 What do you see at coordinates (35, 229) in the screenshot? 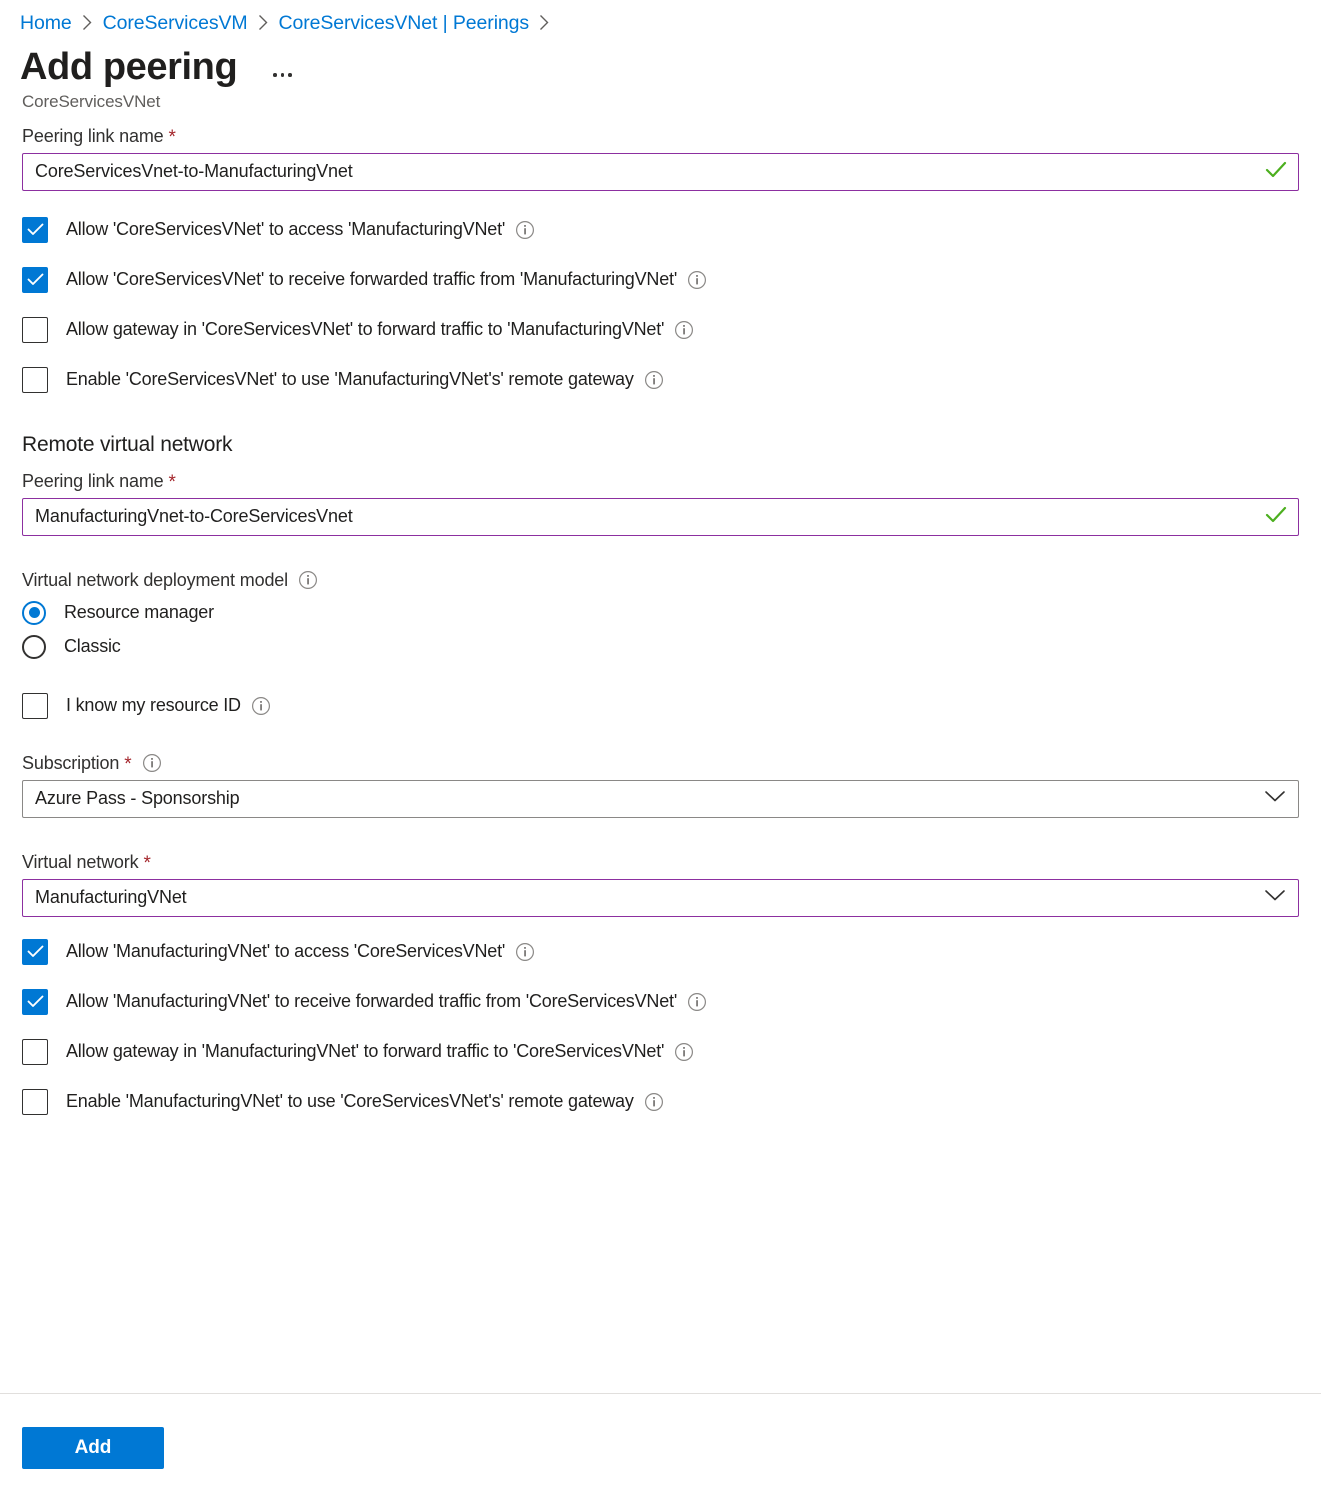
I see `checkbox-allow-access-local` at bounding box center [35, 229].